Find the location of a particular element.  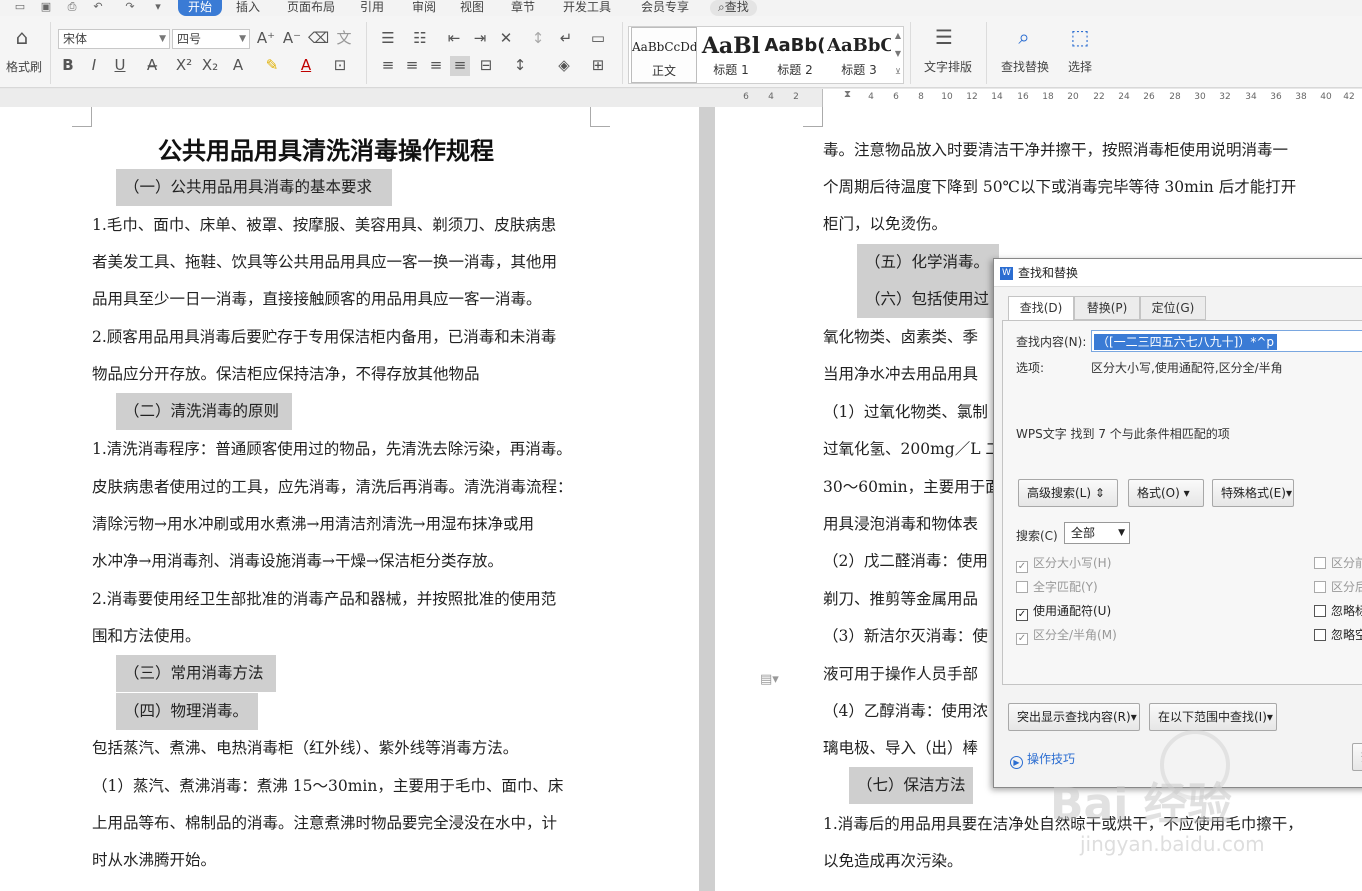

menu-references: 引用 is located at coordinates (372, 8).